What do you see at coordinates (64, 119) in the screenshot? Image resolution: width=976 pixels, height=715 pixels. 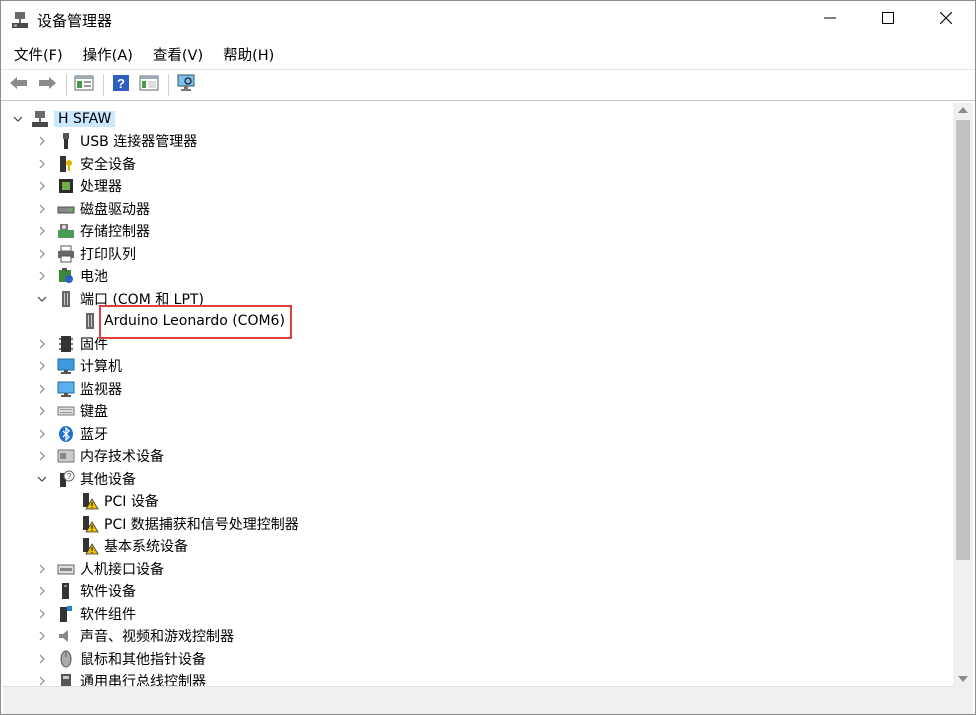 I see `tree-root-node: H SFAW` at bounding box center [64, 119].